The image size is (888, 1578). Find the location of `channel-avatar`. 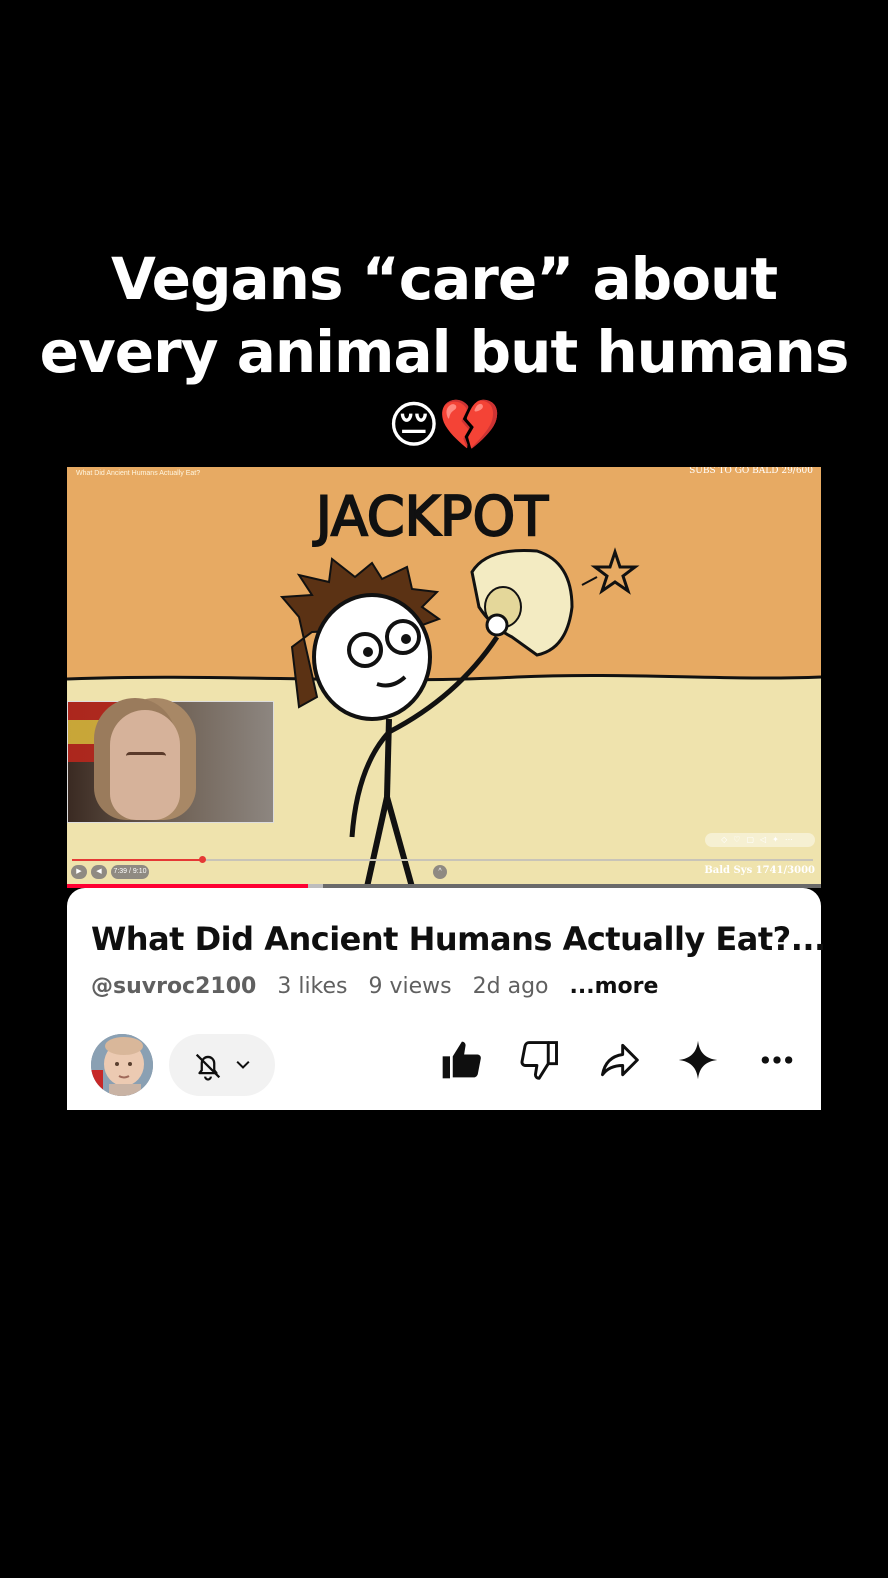

channel-avatar is located at coordinates (122, 1065).